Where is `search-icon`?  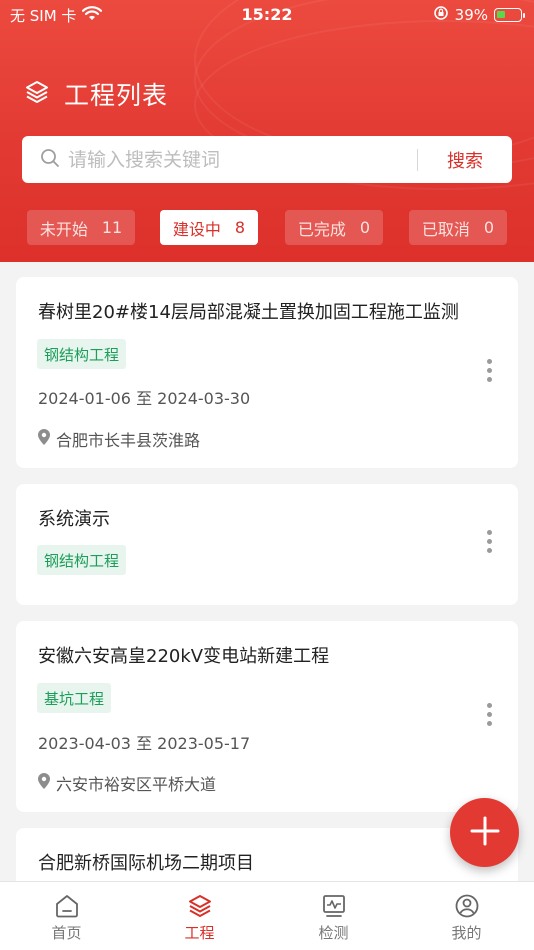 search-icon is located at coordinates (50, 160).